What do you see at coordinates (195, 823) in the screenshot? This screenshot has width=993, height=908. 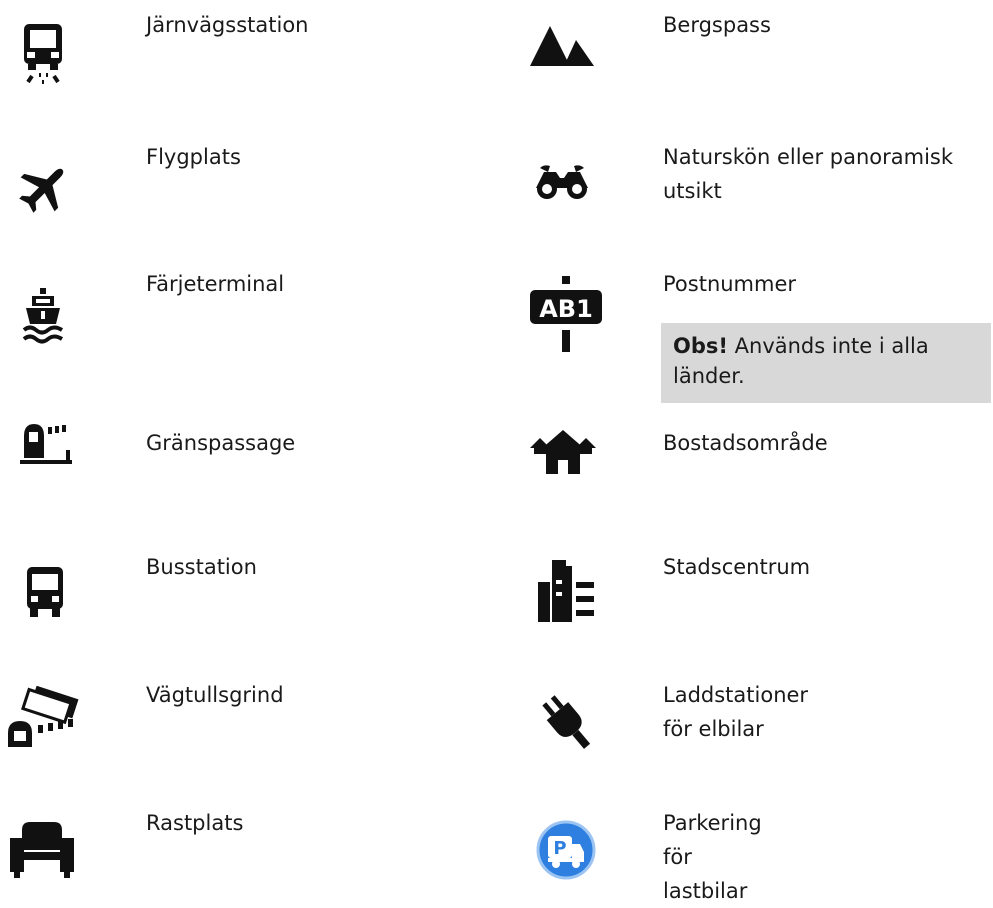 I see `list-item-label: Rastplats` at bounding box center [195, 823].